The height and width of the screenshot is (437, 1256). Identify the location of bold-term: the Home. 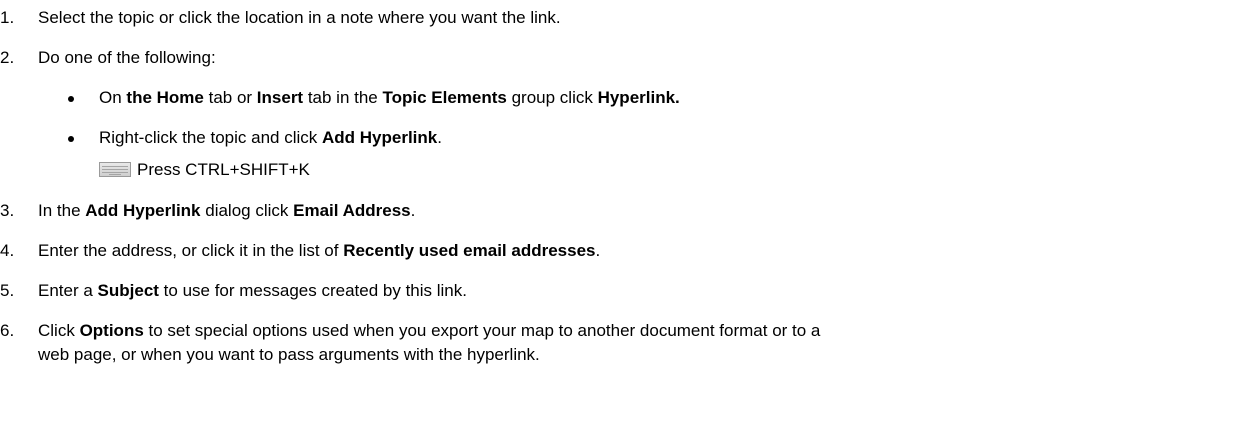
(165, 97).